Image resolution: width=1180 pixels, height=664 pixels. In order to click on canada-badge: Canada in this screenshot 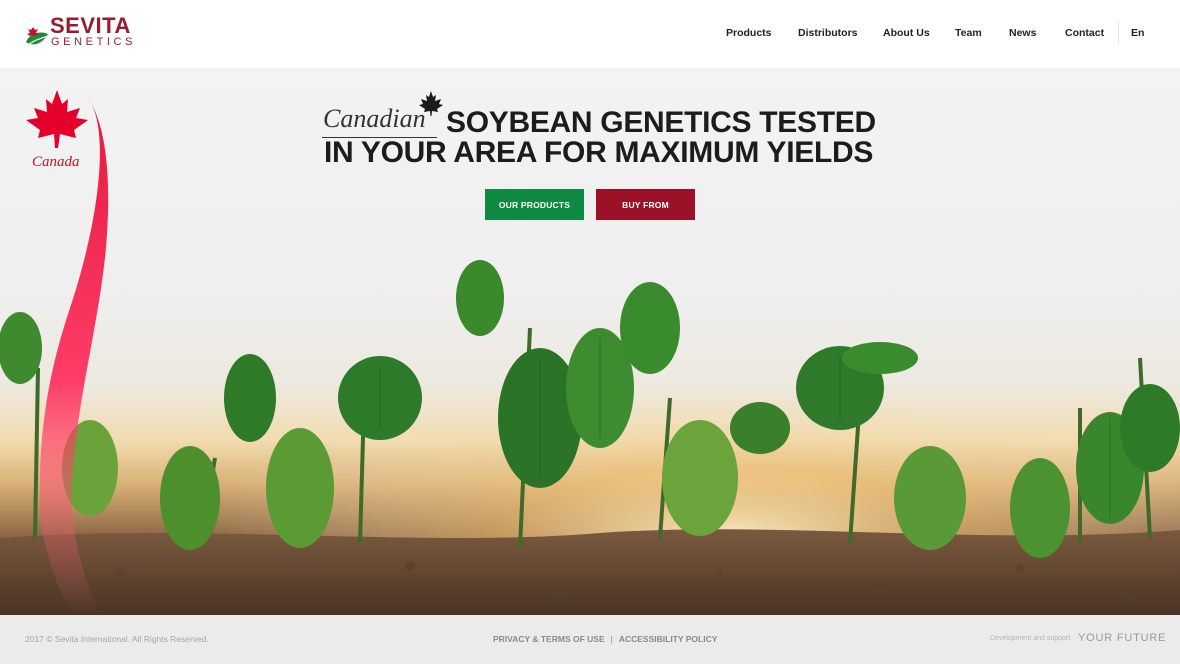, I will do `click(56, 162)`.